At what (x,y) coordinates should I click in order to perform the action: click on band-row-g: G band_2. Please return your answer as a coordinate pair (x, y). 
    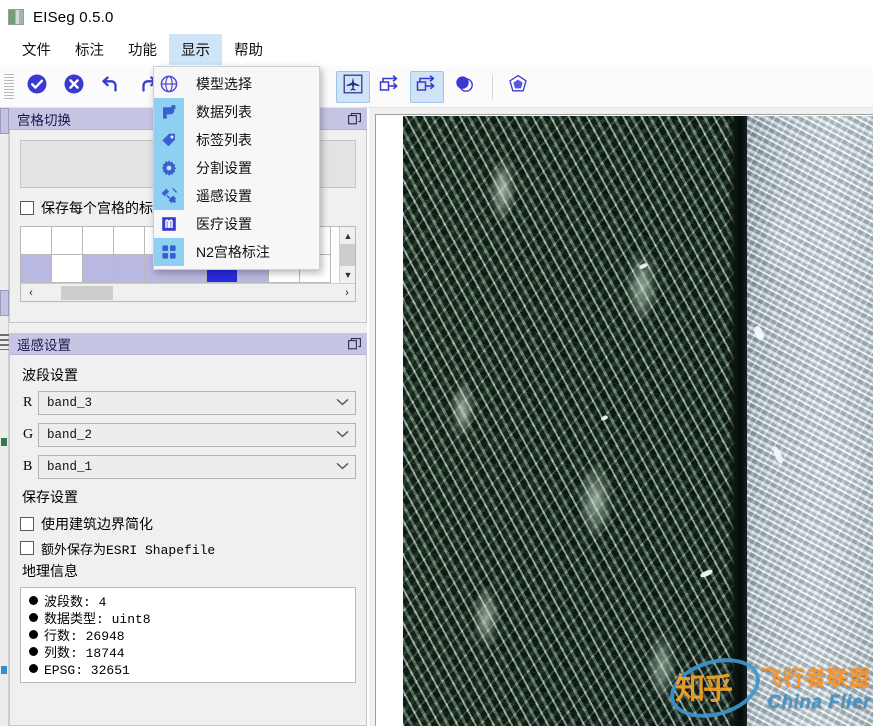
    Looking at the image, I should click on (188, 435).